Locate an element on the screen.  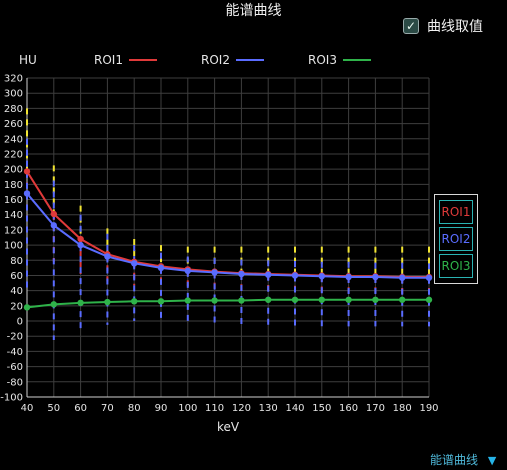
y-tick-label: 320 is located at coordinates (13, 79).